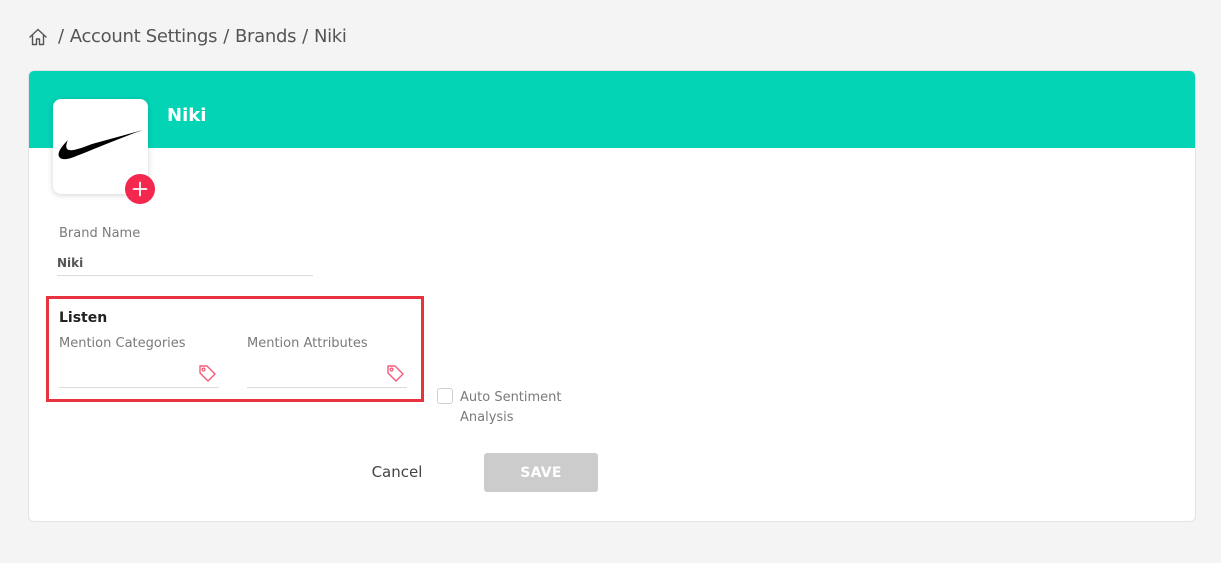 This screenshot has height=563, width=1221. Describe the element at coordinates (307, 343) in the screenshot. I see `mention-attributes-label: Mention Attributes` at that location.